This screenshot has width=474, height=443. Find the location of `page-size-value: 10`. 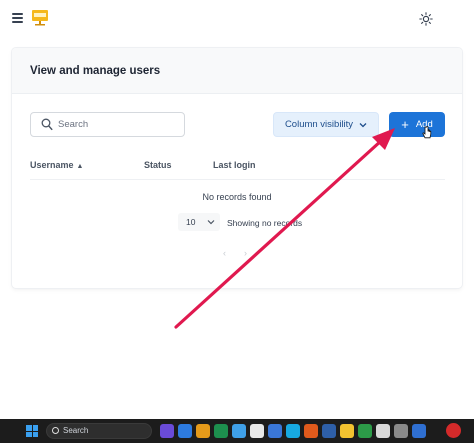

page-size-value: 10 is located at coordinates (191, 222).